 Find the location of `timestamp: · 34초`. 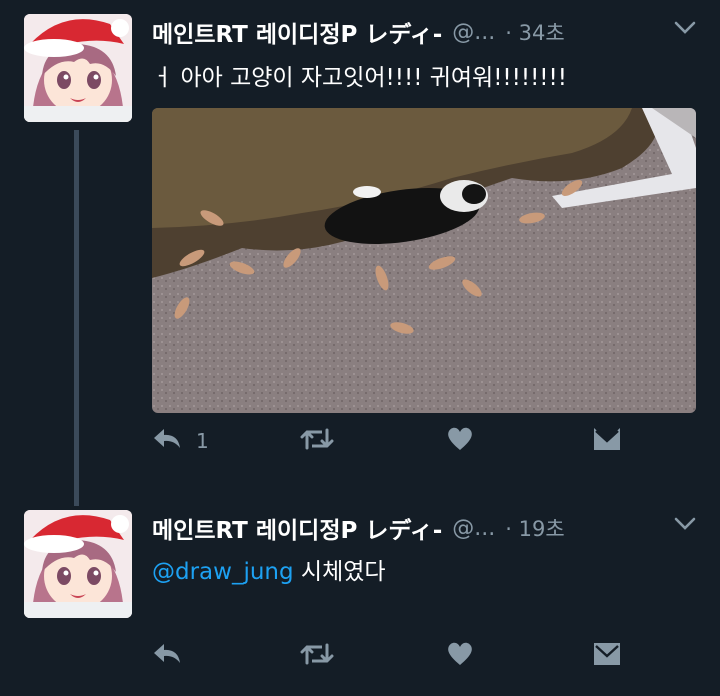

timestamp: · 34초 is located at coordinates (534, 32).